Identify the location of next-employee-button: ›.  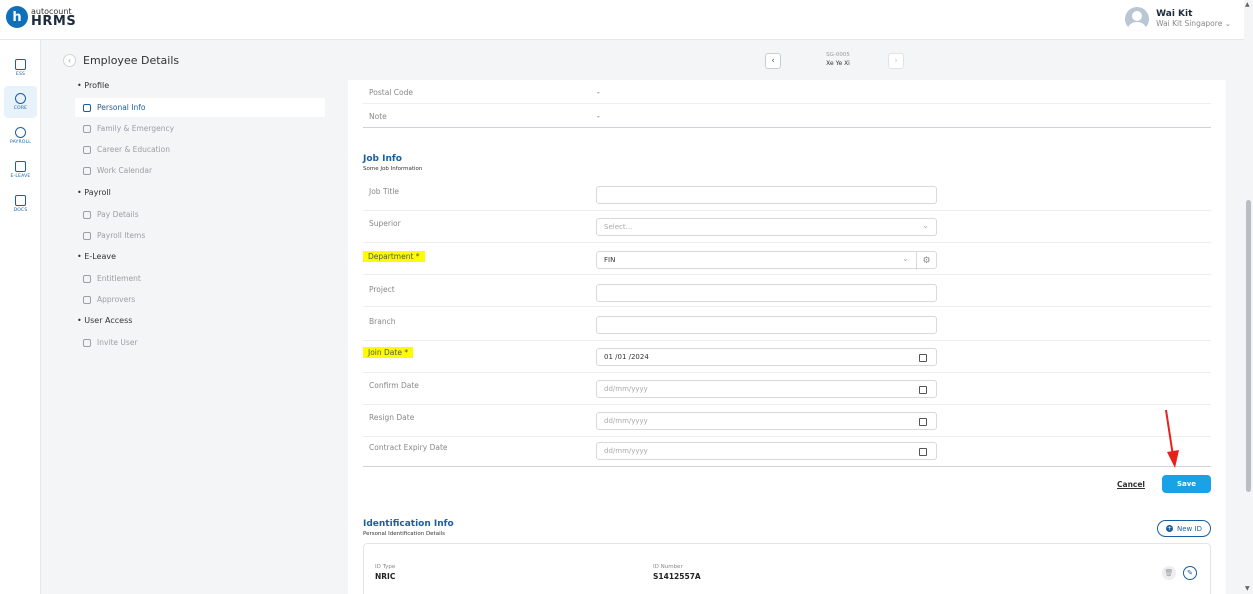
(896, 61).